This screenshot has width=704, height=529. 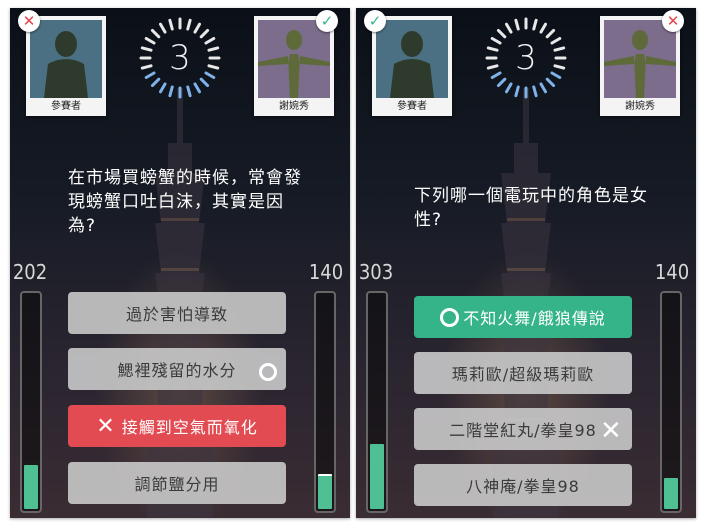 I want to click on answer-option-1: 不知火舞/餓狼傳說, so click(x=523, y=317).